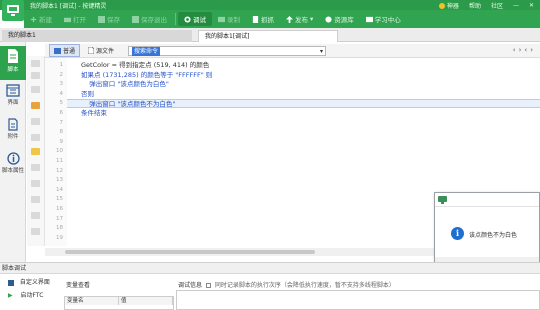 The width and height of the screenshot is (540, 310). Describe the element at coordinates (497, 5) in the screenshot. I see `title-menu-community: 社区` at that location.